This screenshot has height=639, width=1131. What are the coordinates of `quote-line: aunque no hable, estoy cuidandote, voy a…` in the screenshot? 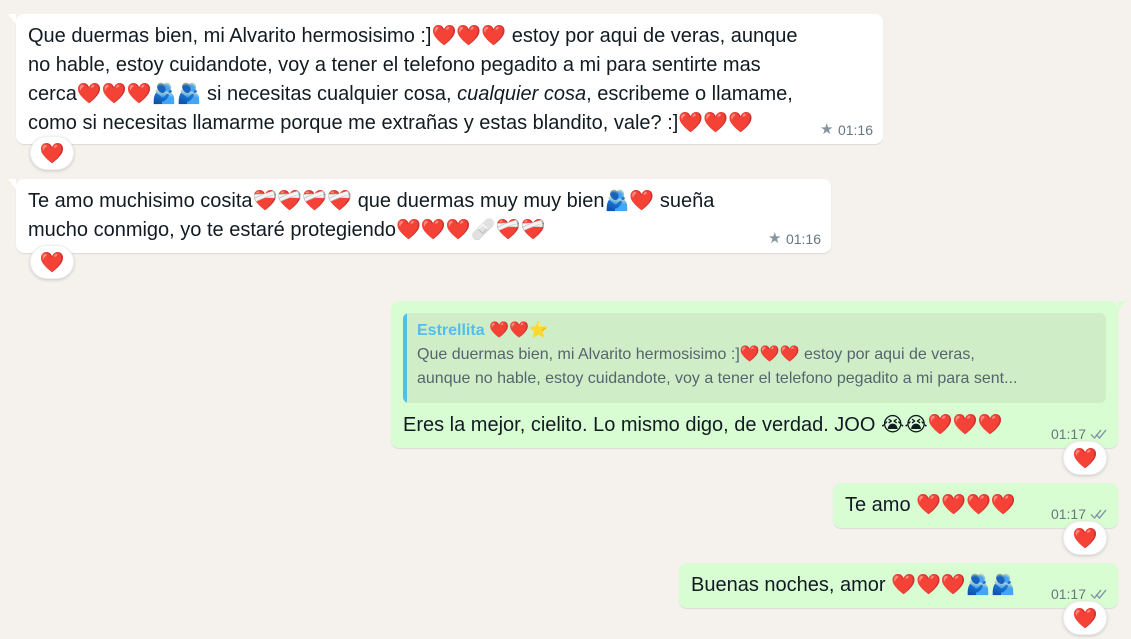 It's located at (717, 378).